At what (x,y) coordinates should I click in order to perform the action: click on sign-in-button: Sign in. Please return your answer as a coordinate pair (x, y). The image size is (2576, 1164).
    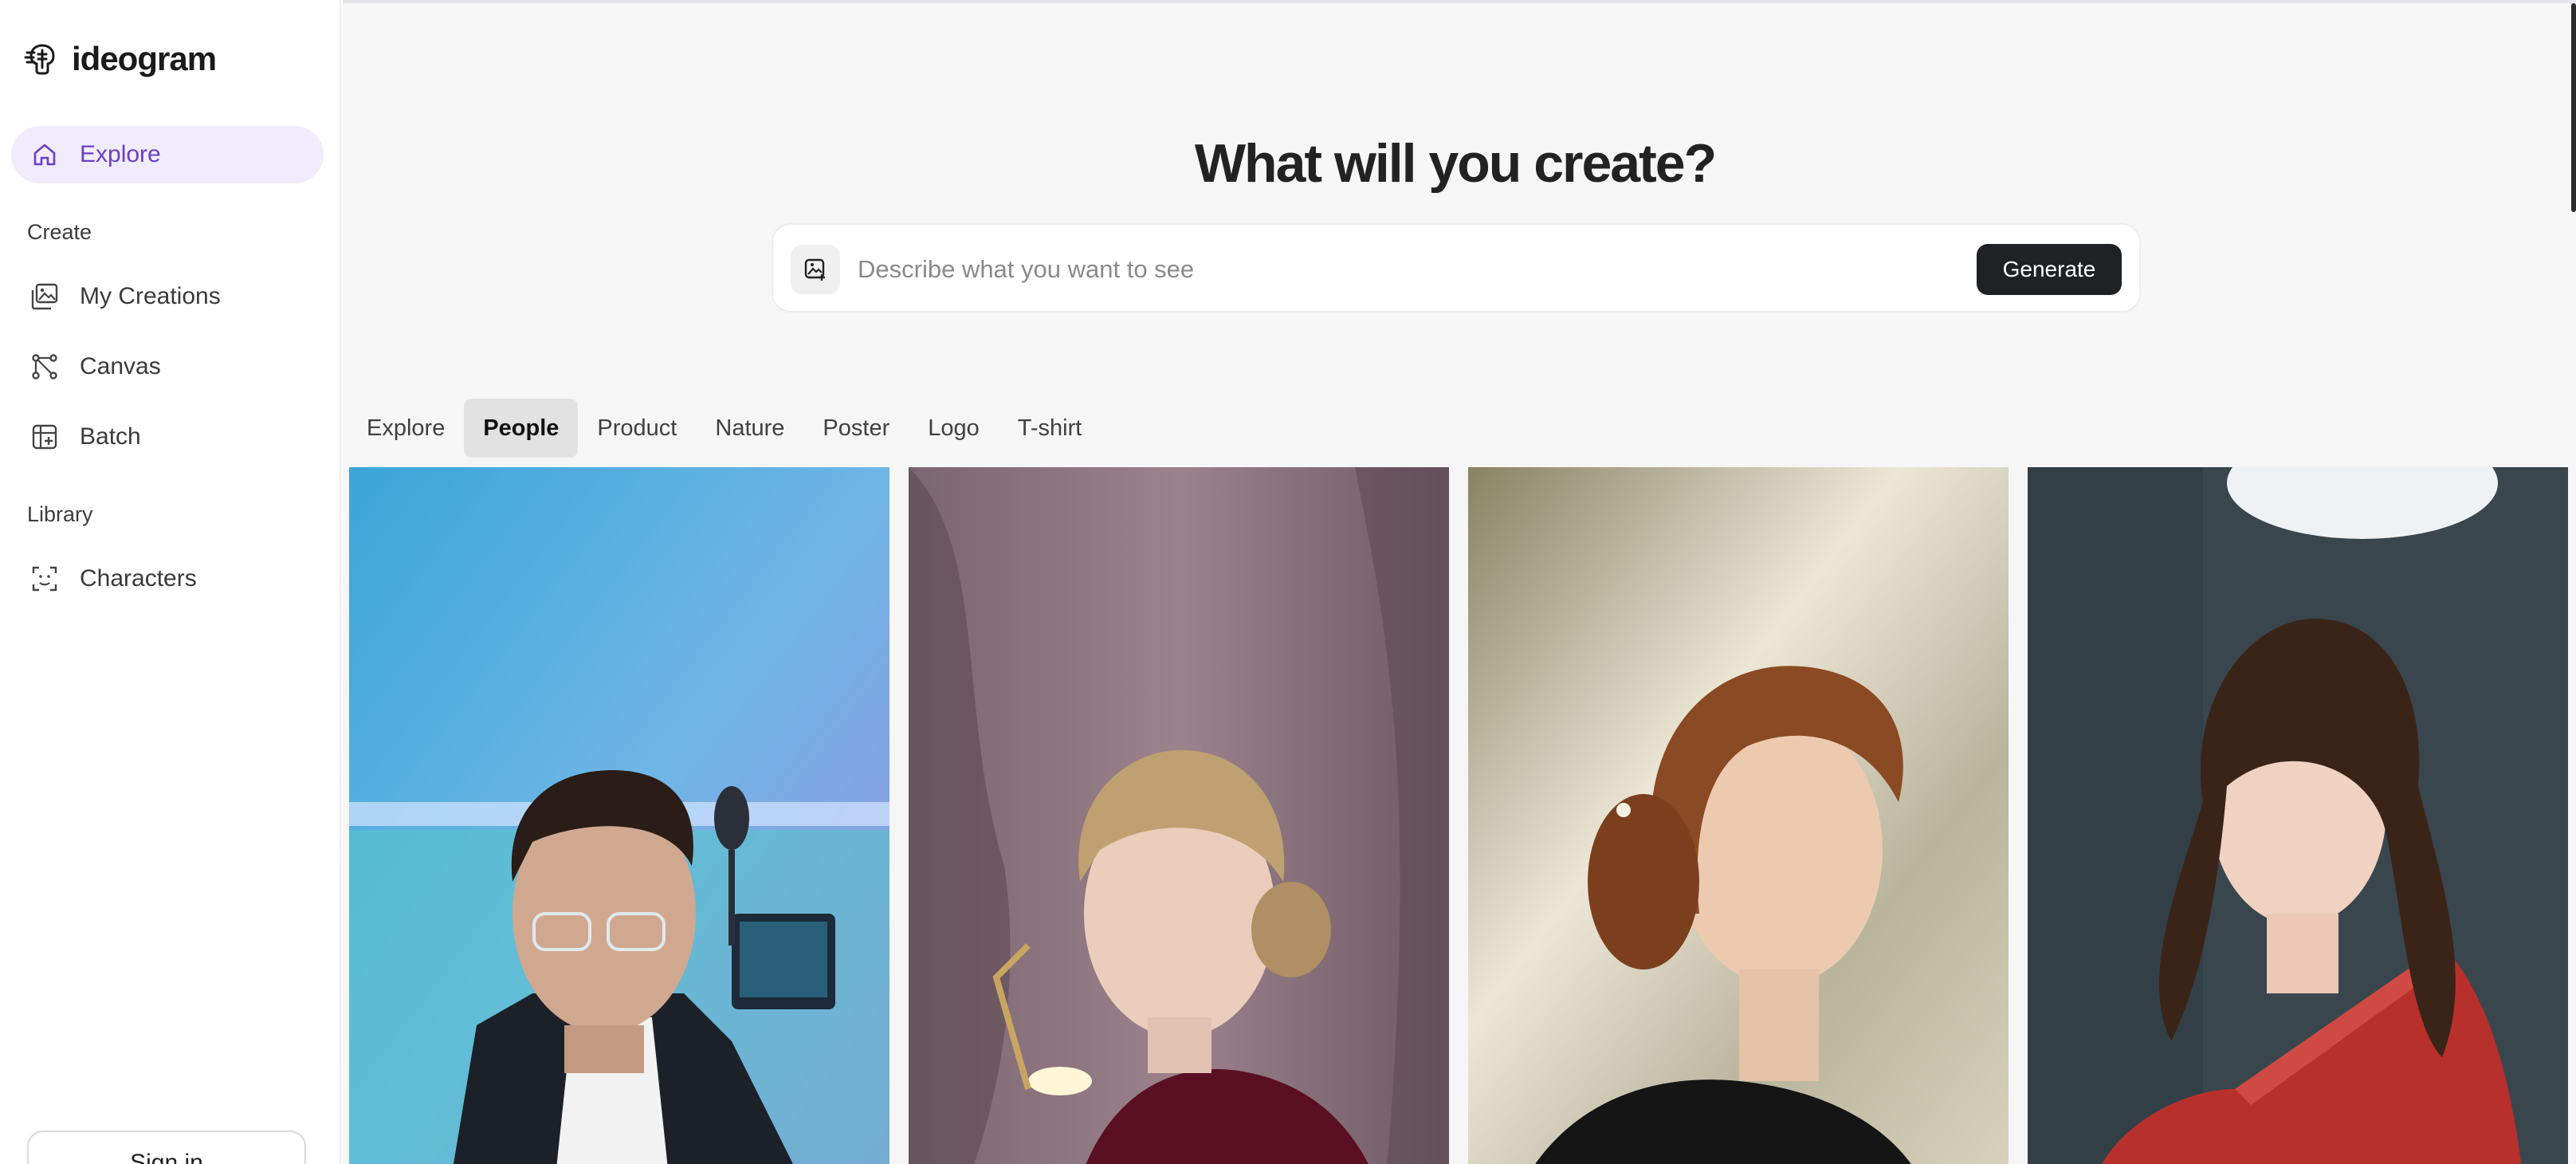
    Looking at the image, I should click on (166, 1147).